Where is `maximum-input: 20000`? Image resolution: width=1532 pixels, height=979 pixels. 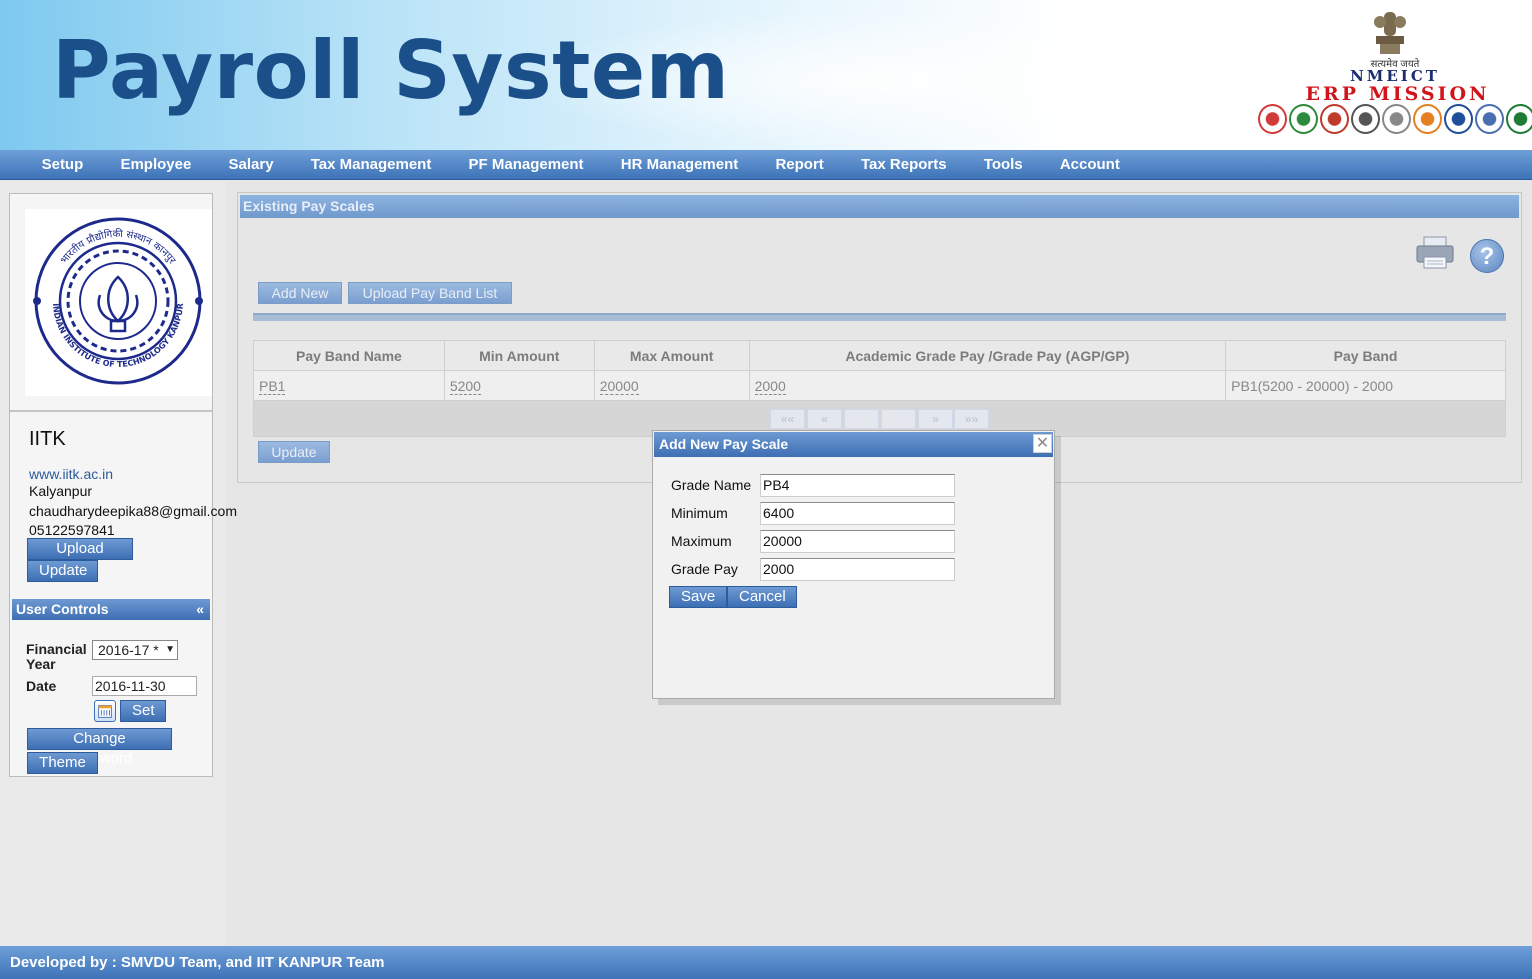
maximum-input: 20000 is located at coordinates (857, 541).